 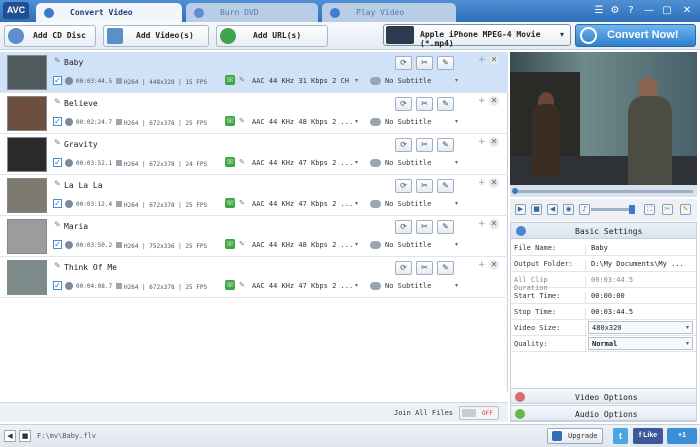 What do you see at coordinates (536, 209) in the screenshot?
I see `stop-icon: ■` at bounding box center [536, 209].